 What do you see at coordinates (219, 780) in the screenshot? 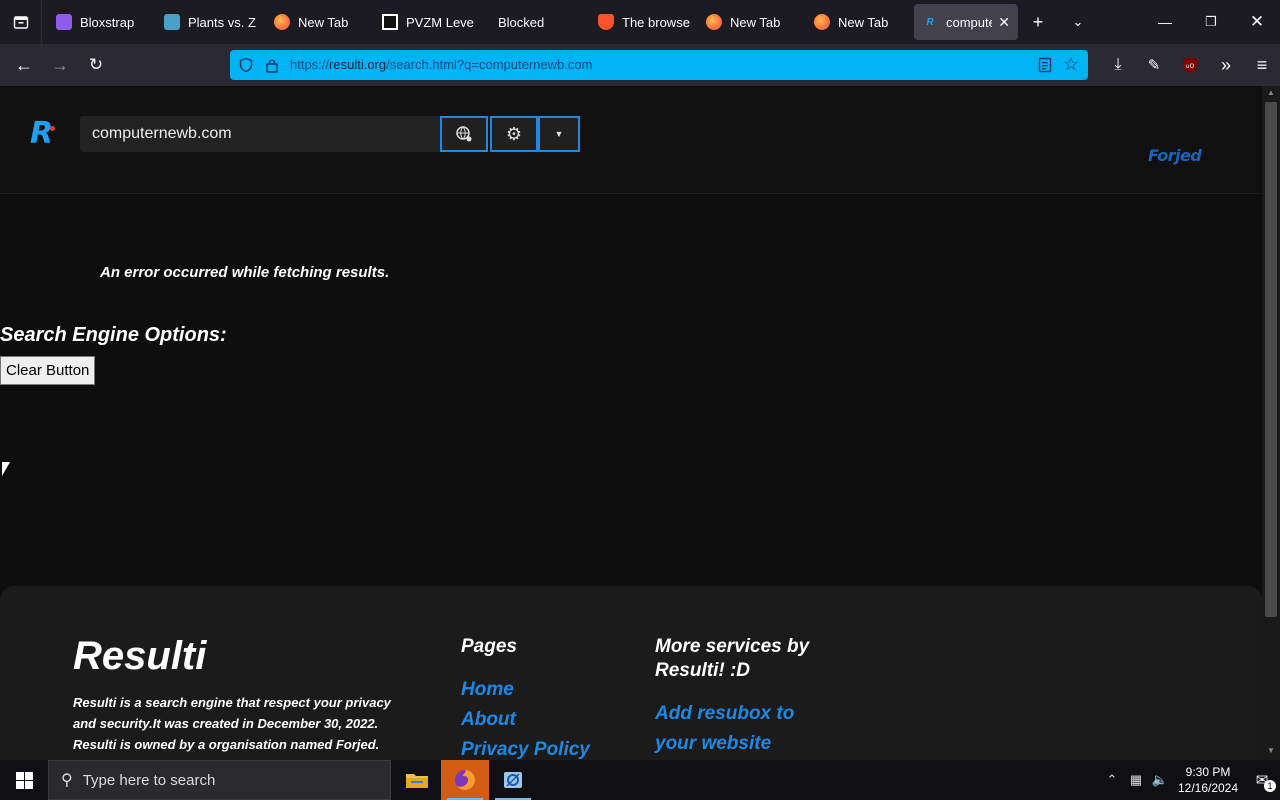
I see `taskbar-search: ⚲ Type here to search` at bounding box center [219, 780].